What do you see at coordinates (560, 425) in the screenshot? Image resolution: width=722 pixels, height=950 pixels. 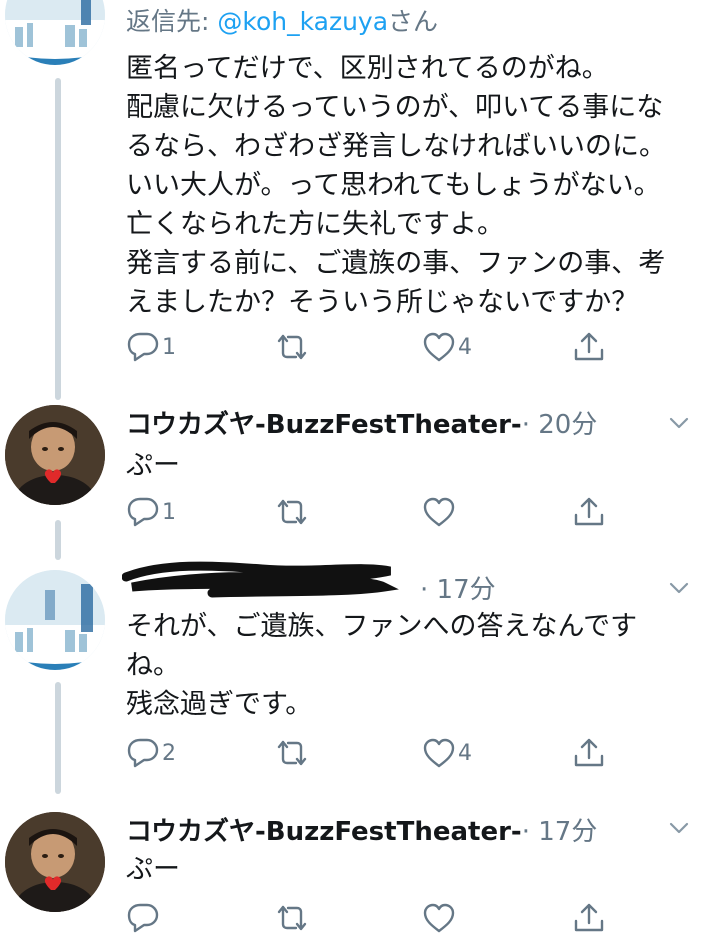 I see `timestamp: · 20分` at bounding box center [560, 425].